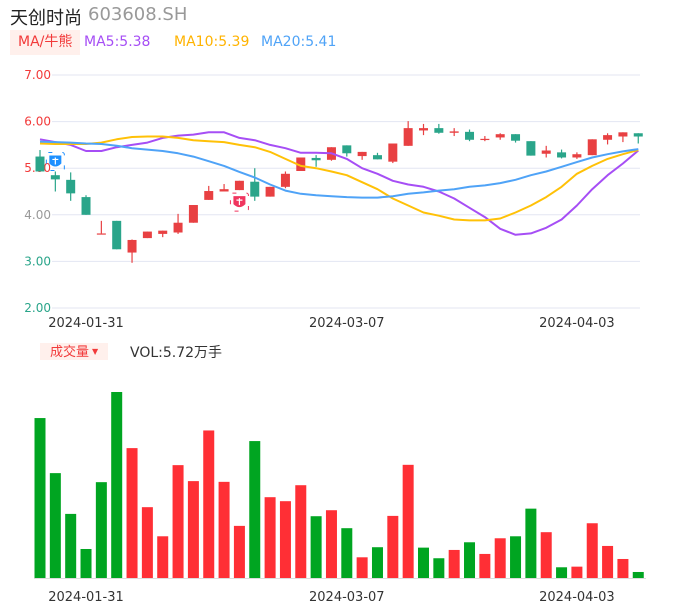  I want to click on y-tick-label: 7.00, so click(37, 75).